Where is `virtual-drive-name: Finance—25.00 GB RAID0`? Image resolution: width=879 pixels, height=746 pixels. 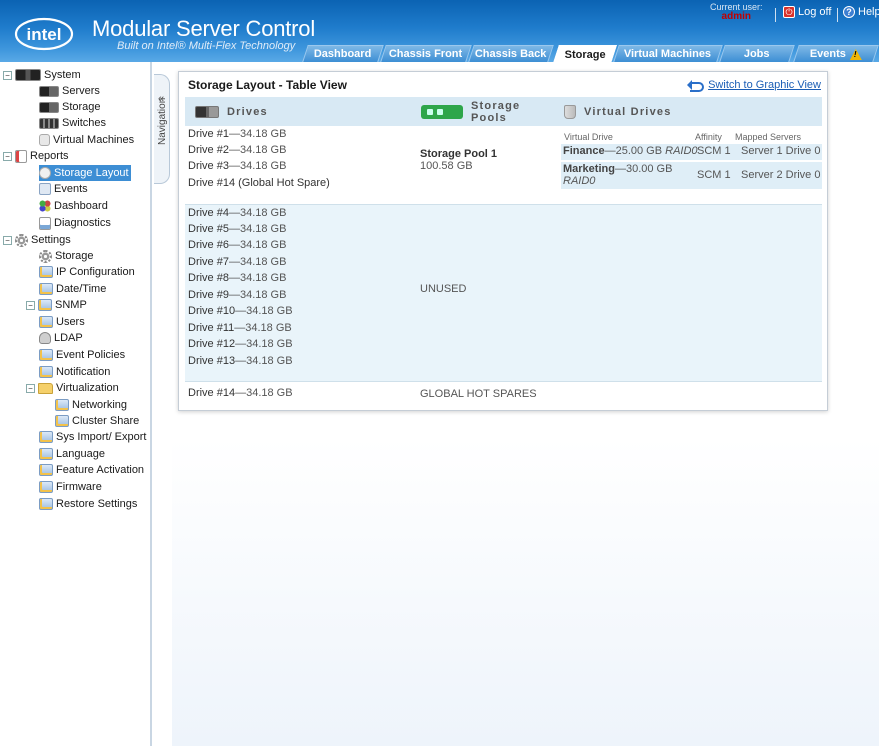
virtual-drive-name: Finance—25.00 GB RAID0 is located at coordinates (630, 151).